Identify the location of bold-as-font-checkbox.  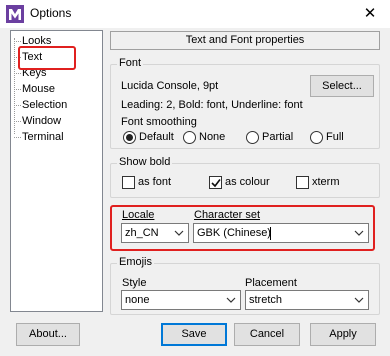
(128, 182).